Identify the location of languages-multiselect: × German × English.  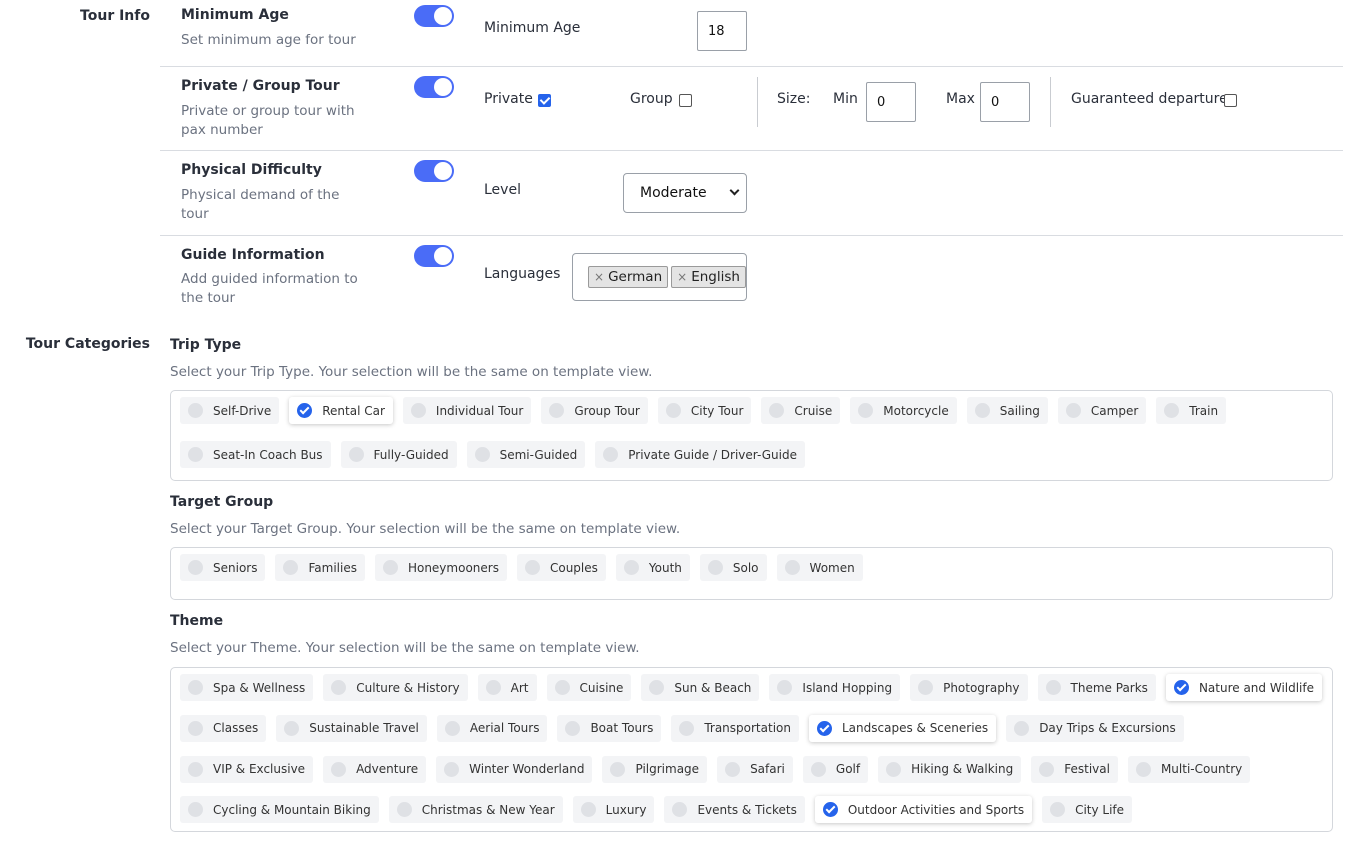
(659, 277).